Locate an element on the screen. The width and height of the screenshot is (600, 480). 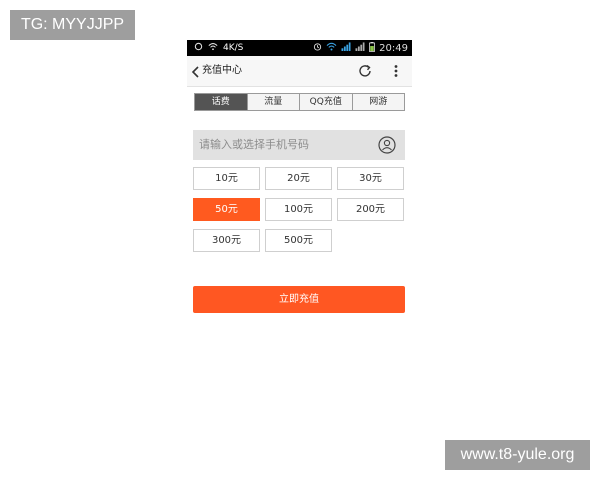
alarm-icon is located at coordinates (317, 48).